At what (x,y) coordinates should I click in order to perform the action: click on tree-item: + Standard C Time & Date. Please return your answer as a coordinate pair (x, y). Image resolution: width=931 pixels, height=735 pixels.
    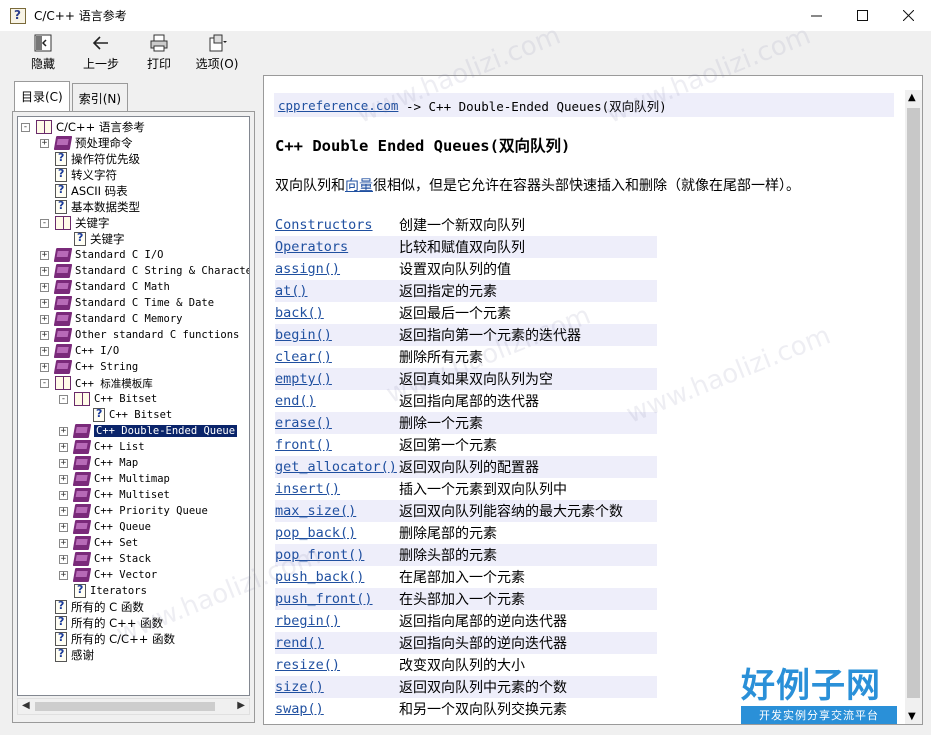
    Looking at the image, I should click on (127, 303).